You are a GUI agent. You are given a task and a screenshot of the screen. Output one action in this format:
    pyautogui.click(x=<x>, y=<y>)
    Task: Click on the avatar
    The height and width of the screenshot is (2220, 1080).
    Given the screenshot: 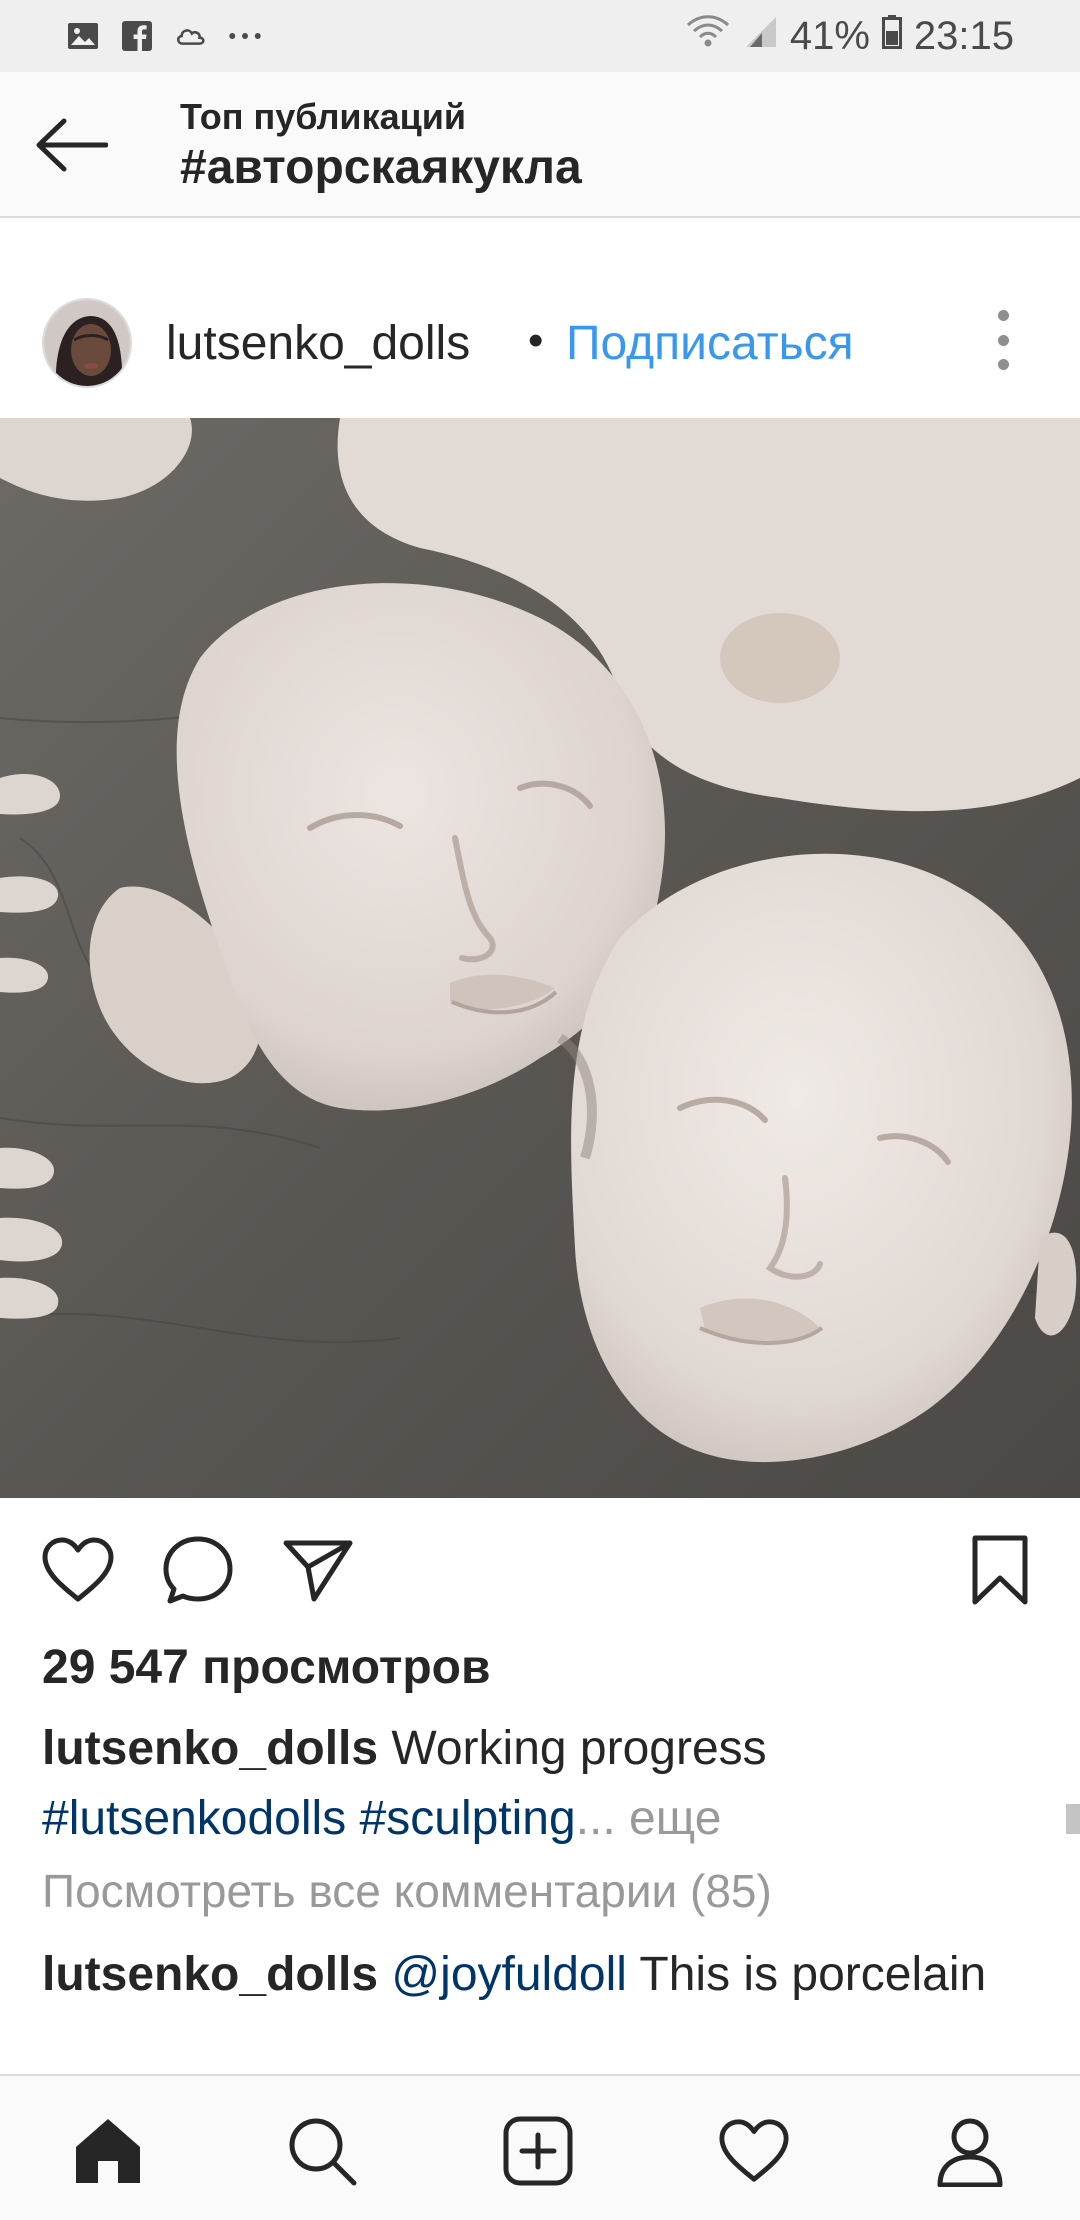 What is the action you would take?
    pyautogui.click(x=87, y=343)
    